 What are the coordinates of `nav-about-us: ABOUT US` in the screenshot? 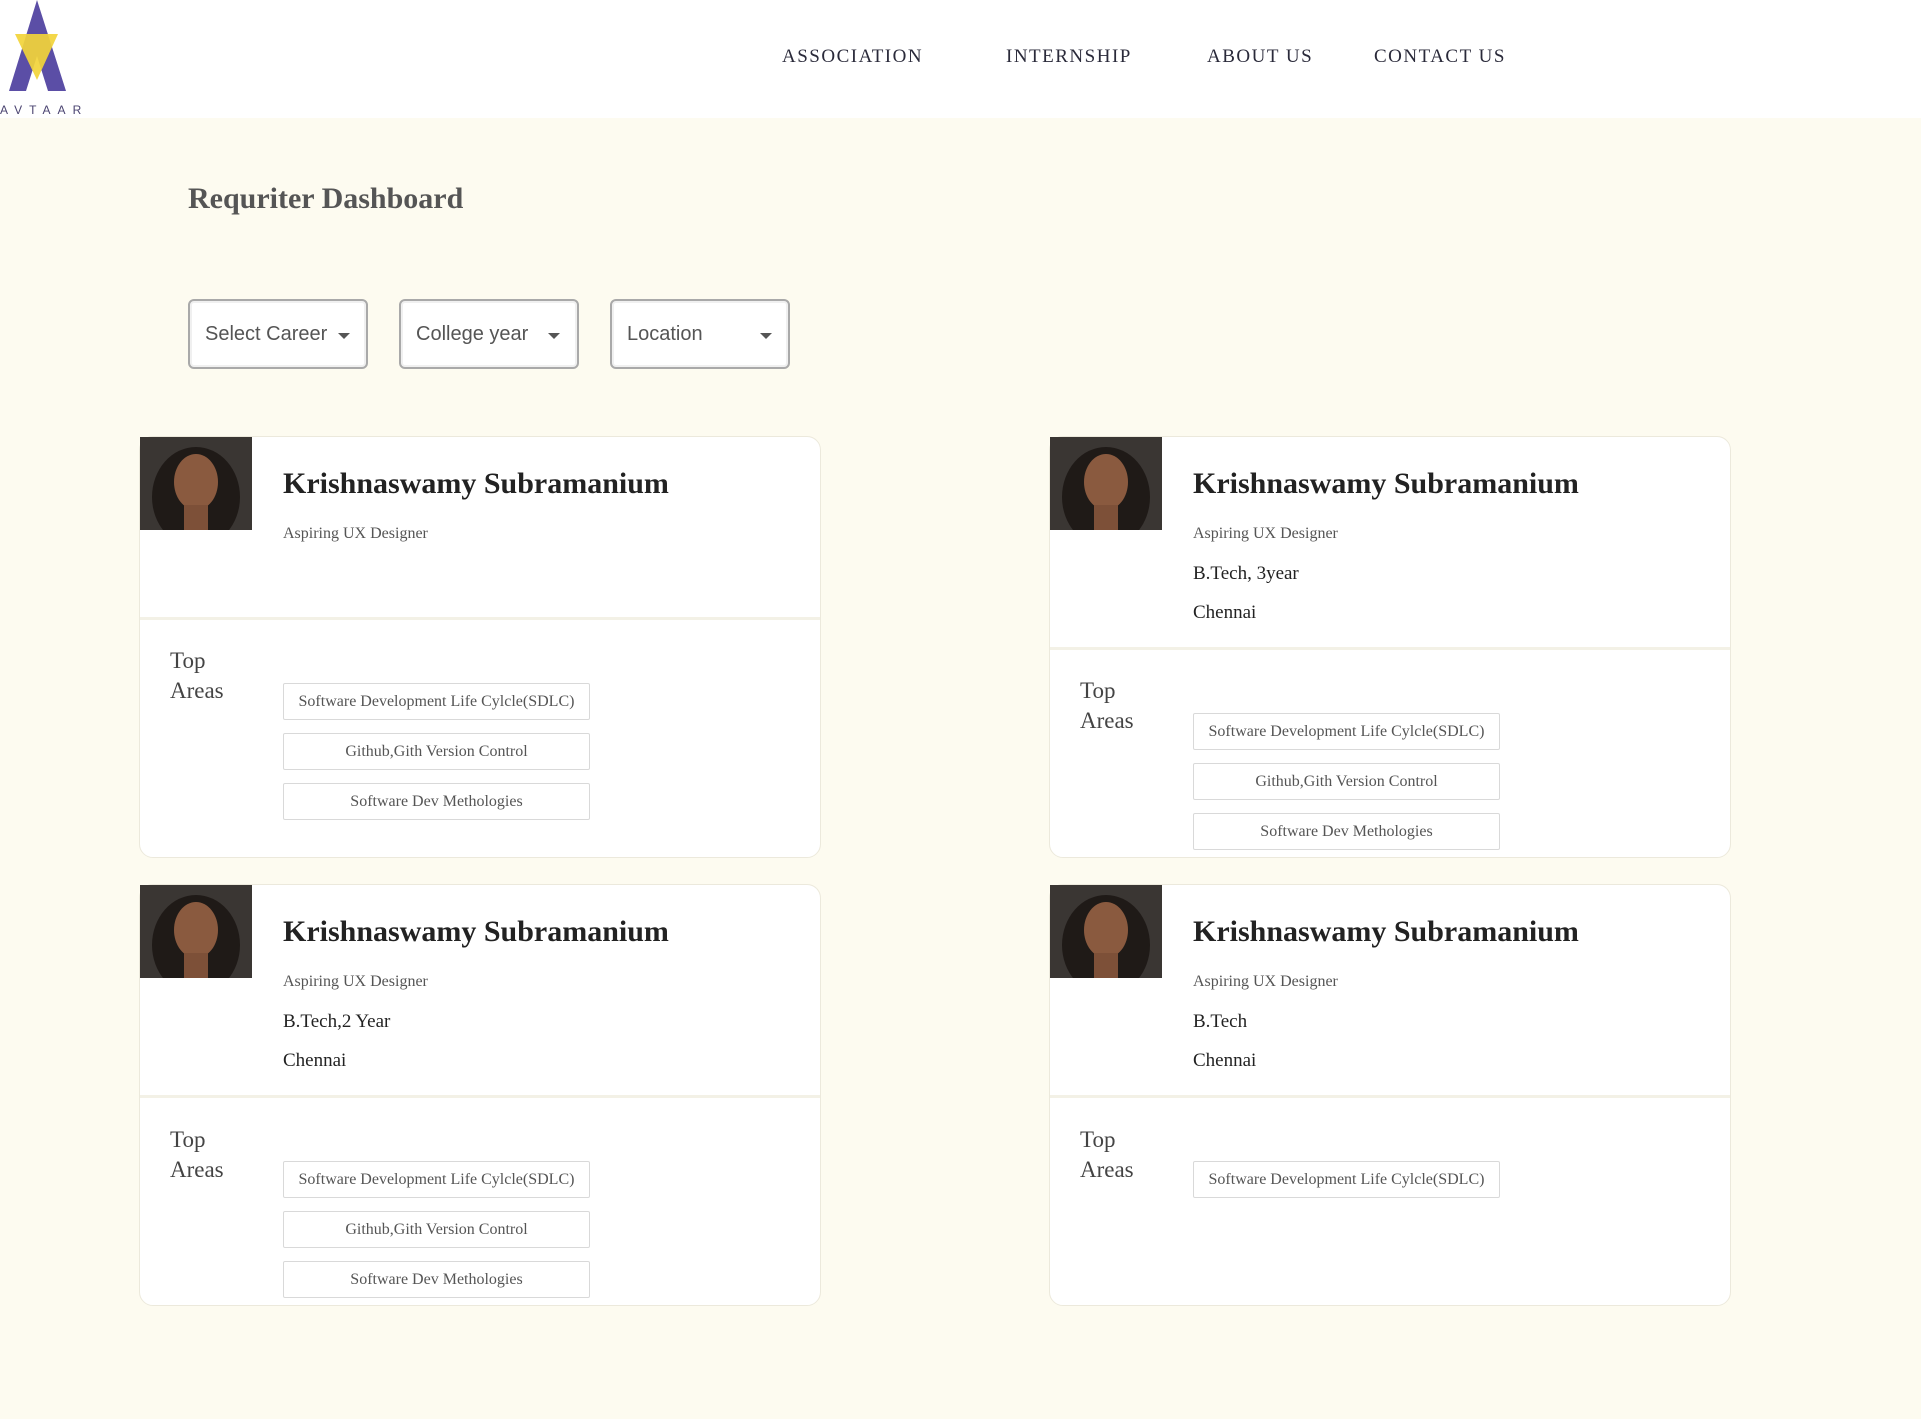 It's located at (1260, 57).